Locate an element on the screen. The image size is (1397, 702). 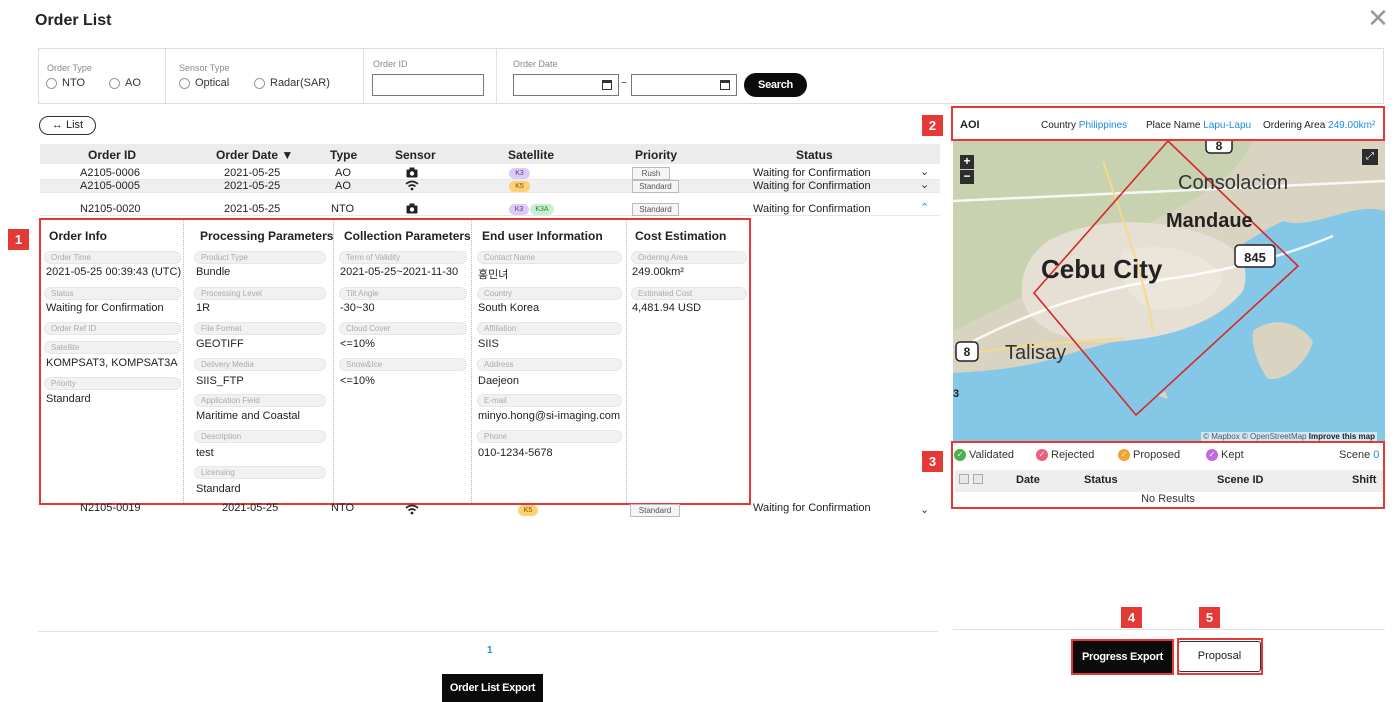
zoom-in-button: + is located at coordinates (967, 162).